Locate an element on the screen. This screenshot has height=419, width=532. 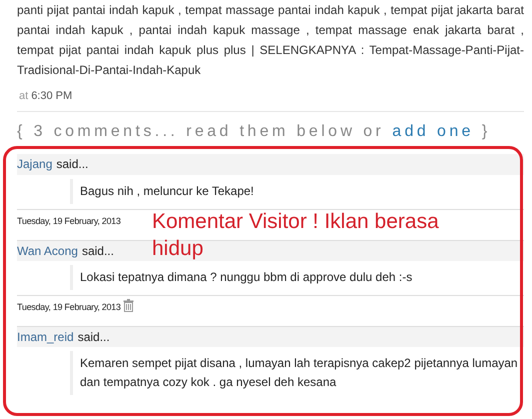
heading-brace: } is located at coordinates (486, 132).